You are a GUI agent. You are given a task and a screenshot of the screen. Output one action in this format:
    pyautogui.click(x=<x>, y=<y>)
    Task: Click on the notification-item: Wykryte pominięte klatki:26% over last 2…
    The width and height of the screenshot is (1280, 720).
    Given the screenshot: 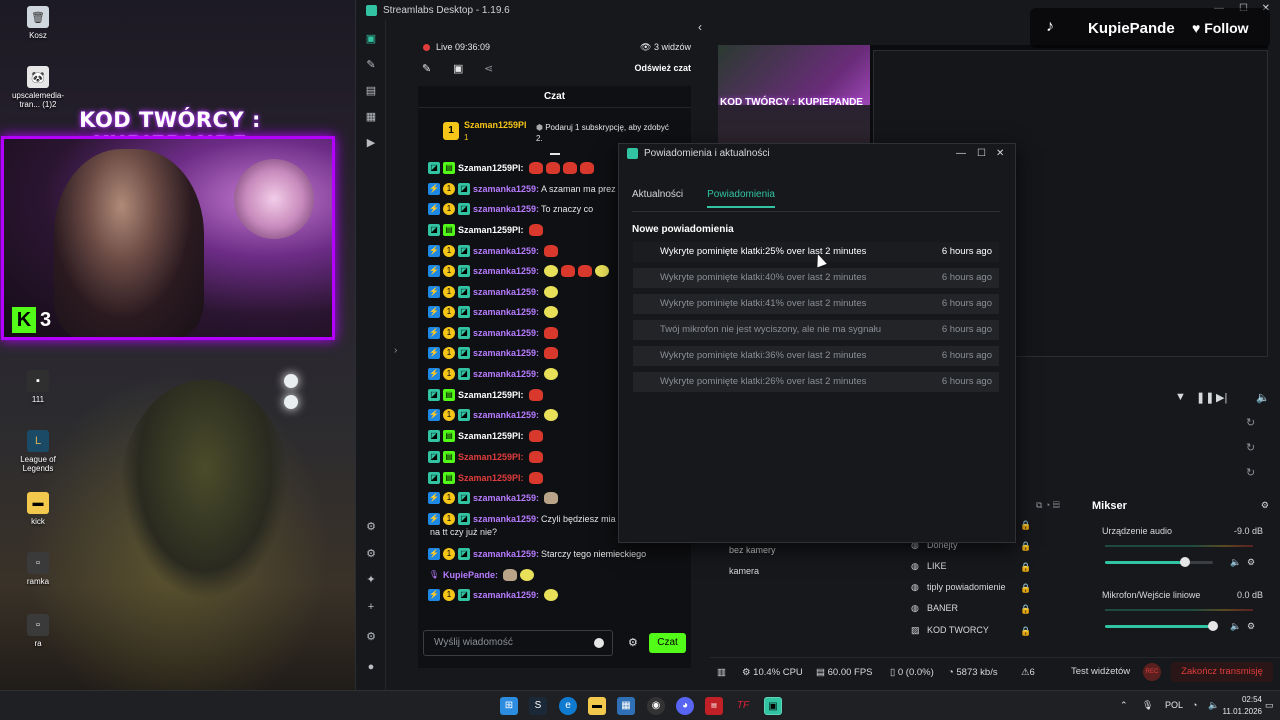 What is the action you would take?
    pyautogui.click(x=816, y=382)
    